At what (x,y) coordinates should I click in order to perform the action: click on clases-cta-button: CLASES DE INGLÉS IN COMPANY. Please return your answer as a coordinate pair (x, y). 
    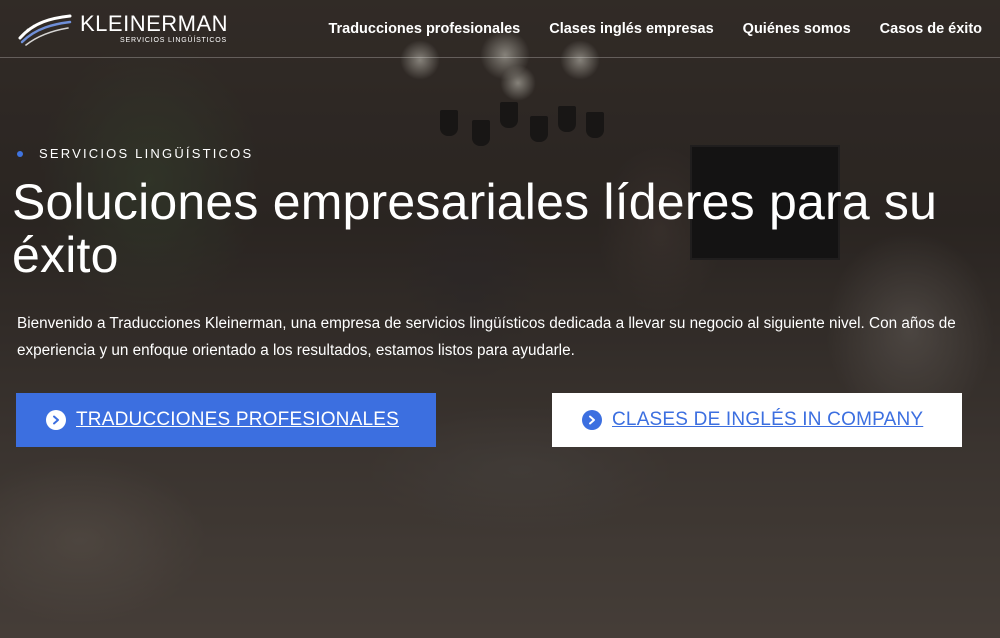
    Looking at the image, I should click on (757, 420).